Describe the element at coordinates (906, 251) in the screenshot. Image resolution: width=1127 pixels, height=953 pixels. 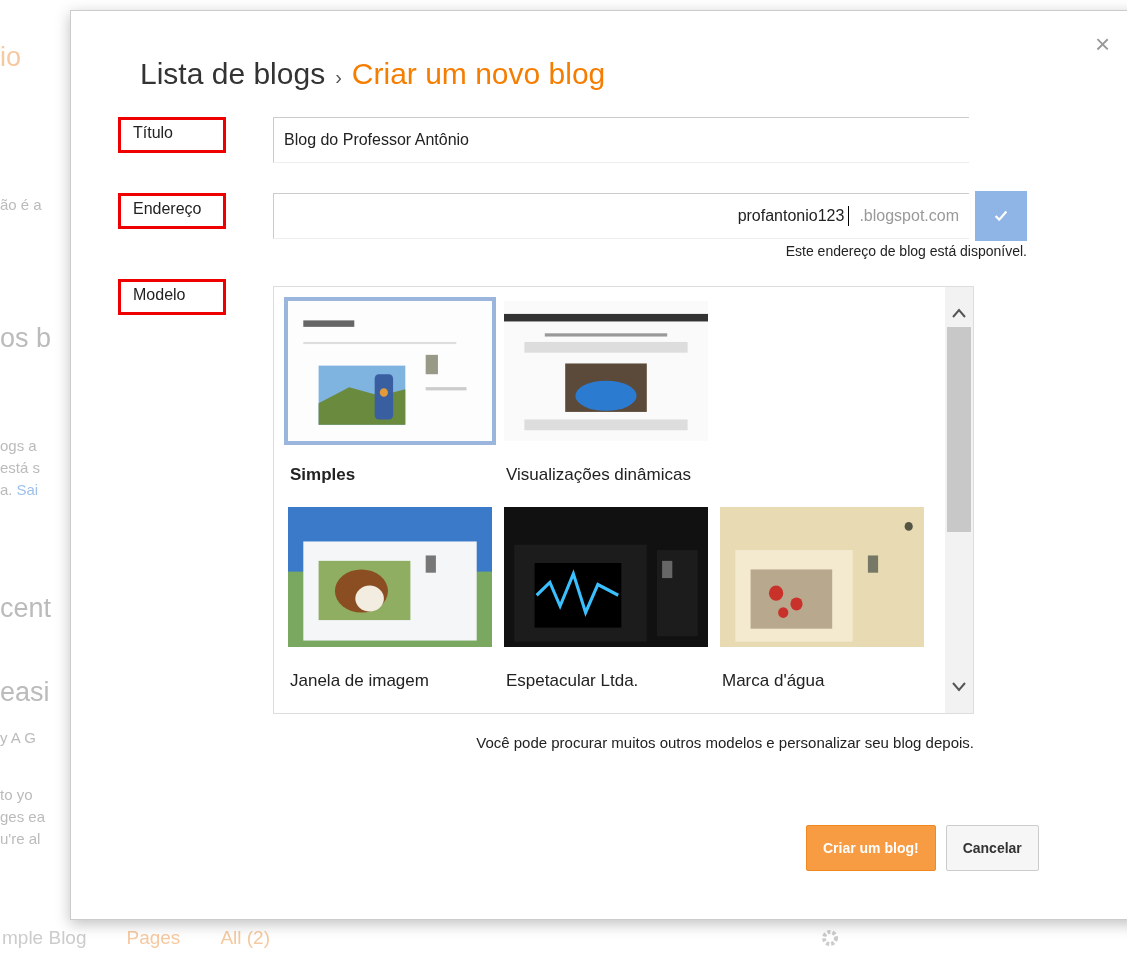
I see `availability-message: Este endereço de blog está disponível.` at that location.